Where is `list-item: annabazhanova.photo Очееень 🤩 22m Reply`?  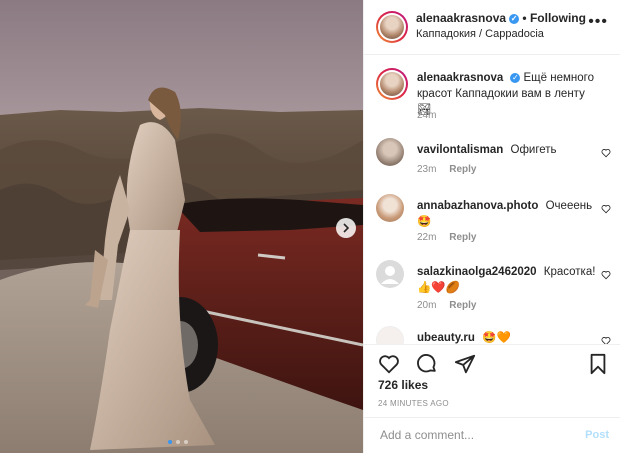
list-item: annabazhanova.photo Очееень 🤩 22m Reply is located at coordinates (493, 218).